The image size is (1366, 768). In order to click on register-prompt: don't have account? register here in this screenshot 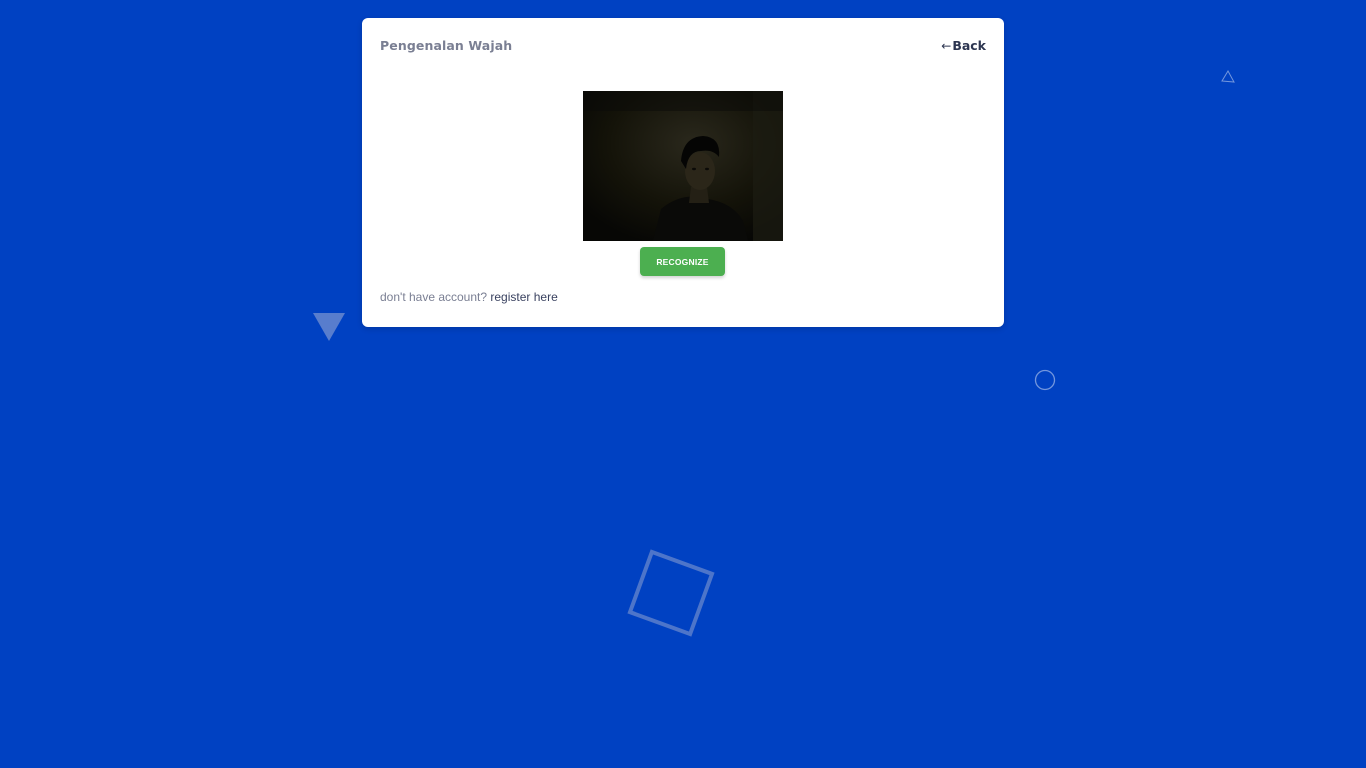, I will do `click(469, 297)`.